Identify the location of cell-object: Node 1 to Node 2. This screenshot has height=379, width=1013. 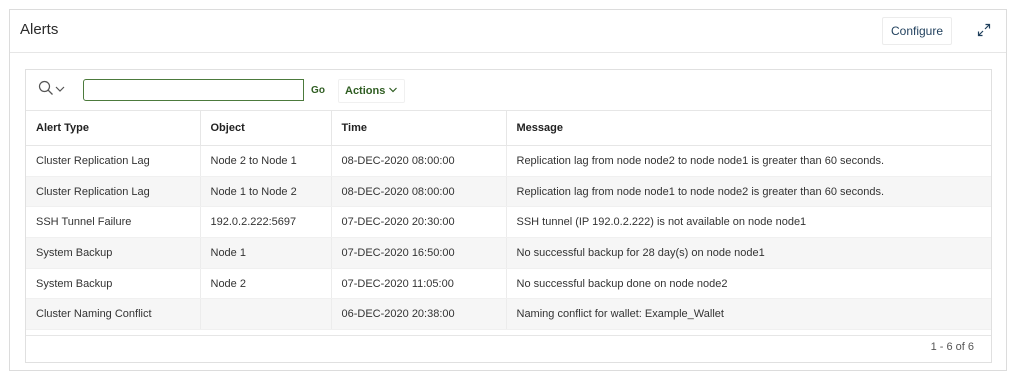
(266, 192).